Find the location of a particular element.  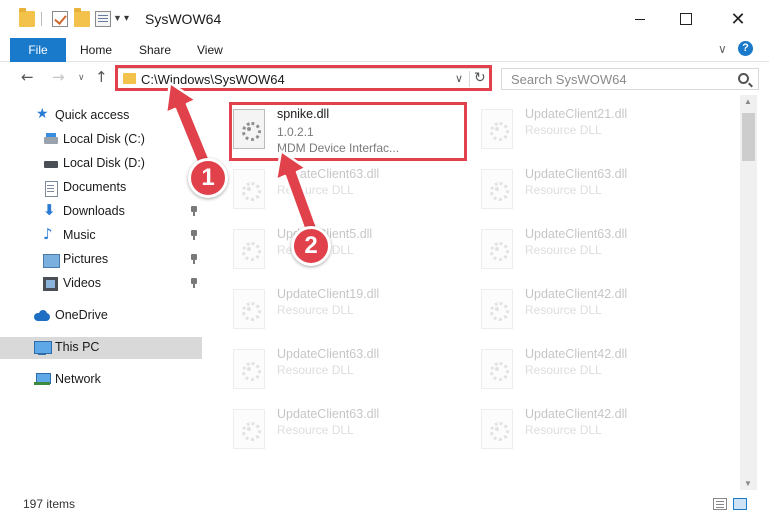

scroll-down-icon: ▼ is located at coordinates (748, 483).